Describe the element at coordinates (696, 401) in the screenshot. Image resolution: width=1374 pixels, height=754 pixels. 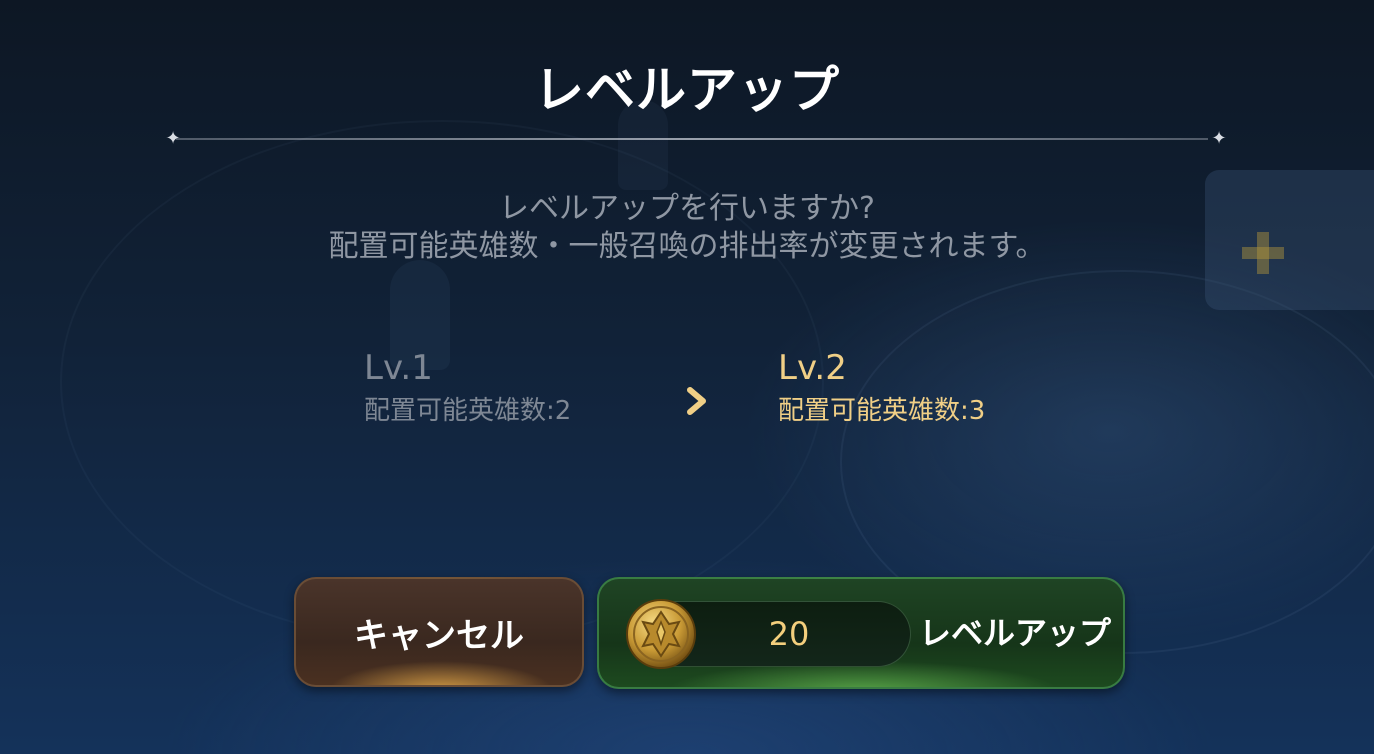
I see `chevron-right-icon` at that location.